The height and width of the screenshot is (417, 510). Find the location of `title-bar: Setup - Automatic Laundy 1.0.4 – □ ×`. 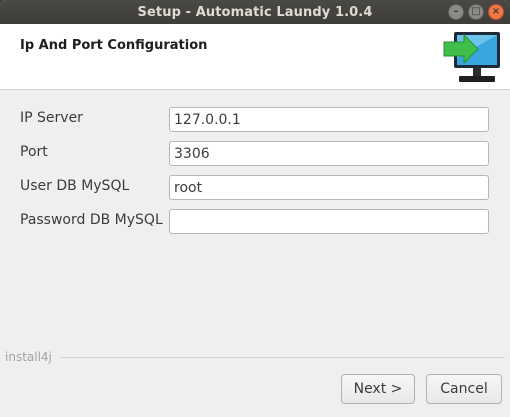

title-bar: Setup - Automatic Laundy 1.0.4 – □ × is located at coordinates (255, 12).